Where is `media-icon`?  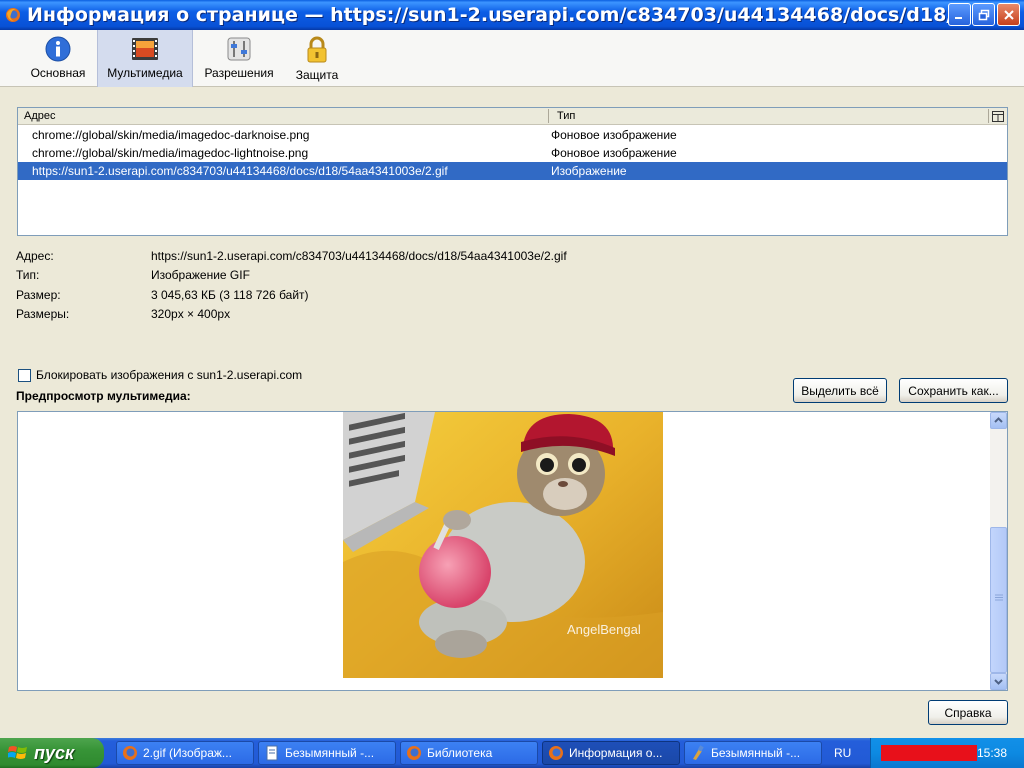 media-icon is located at coordinates (145, 49).